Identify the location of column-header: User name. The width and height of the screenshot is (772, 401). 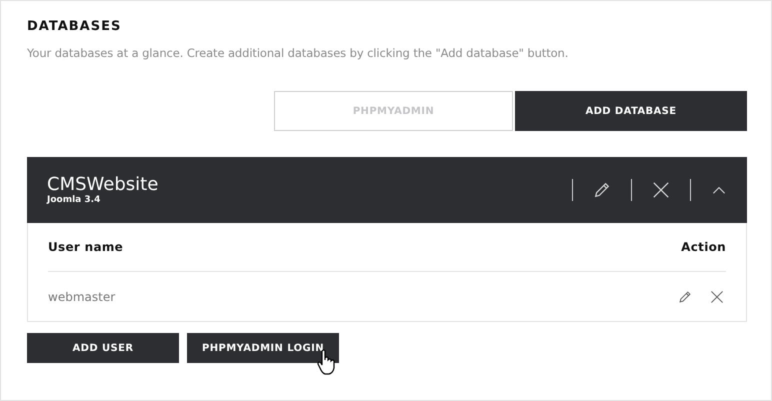
(86, 247).